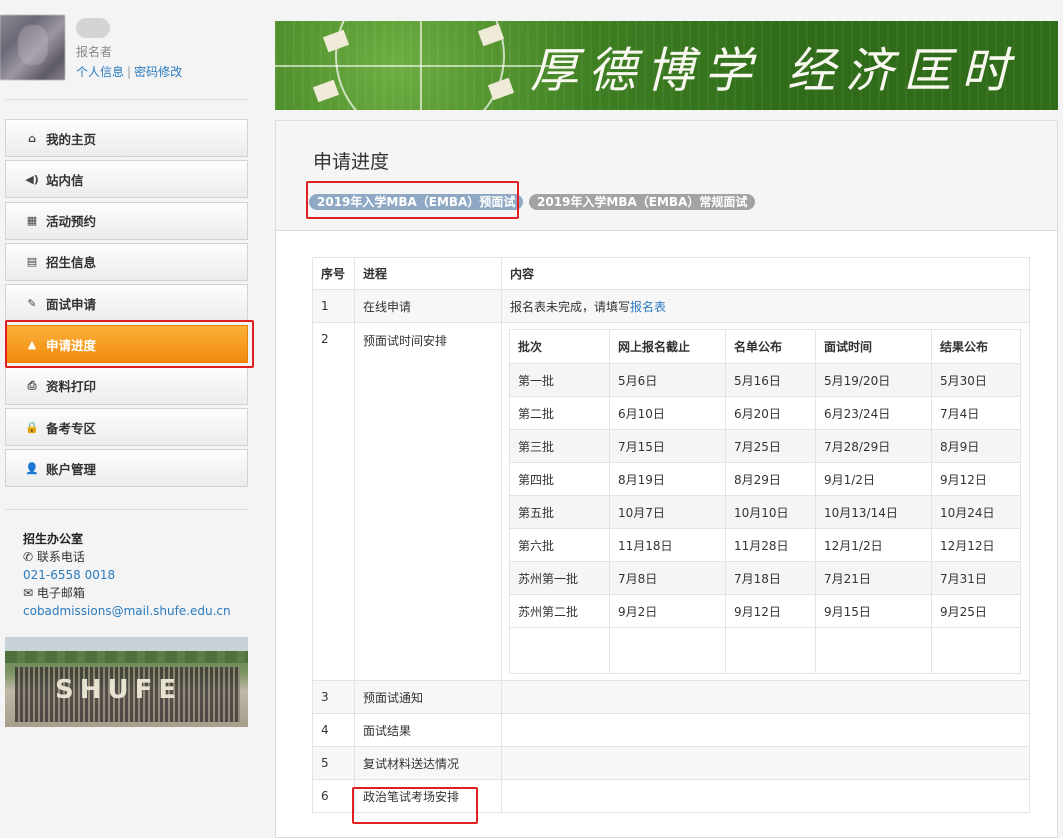 This screenshot has width=1063, height=838. Describe the element at coordinates (667, 346) in the screenshot. I see `schedule-col-header: 网上报名截止` at that location.